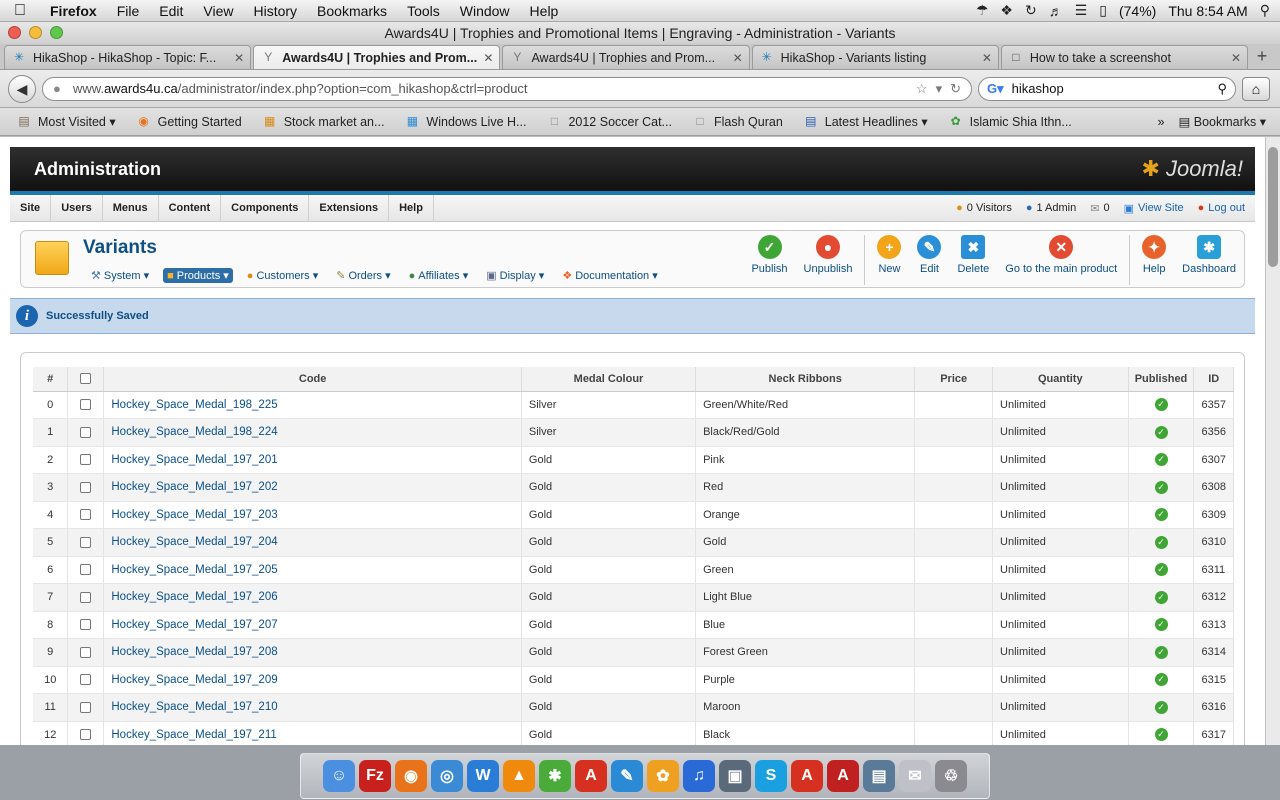 Image resolution: width=1280 pixels, height=800 pixels. What do you see at coordinates (1161, 379) in the screenshot?
I see `col-published: Published` at bounding box center [1161, 379].